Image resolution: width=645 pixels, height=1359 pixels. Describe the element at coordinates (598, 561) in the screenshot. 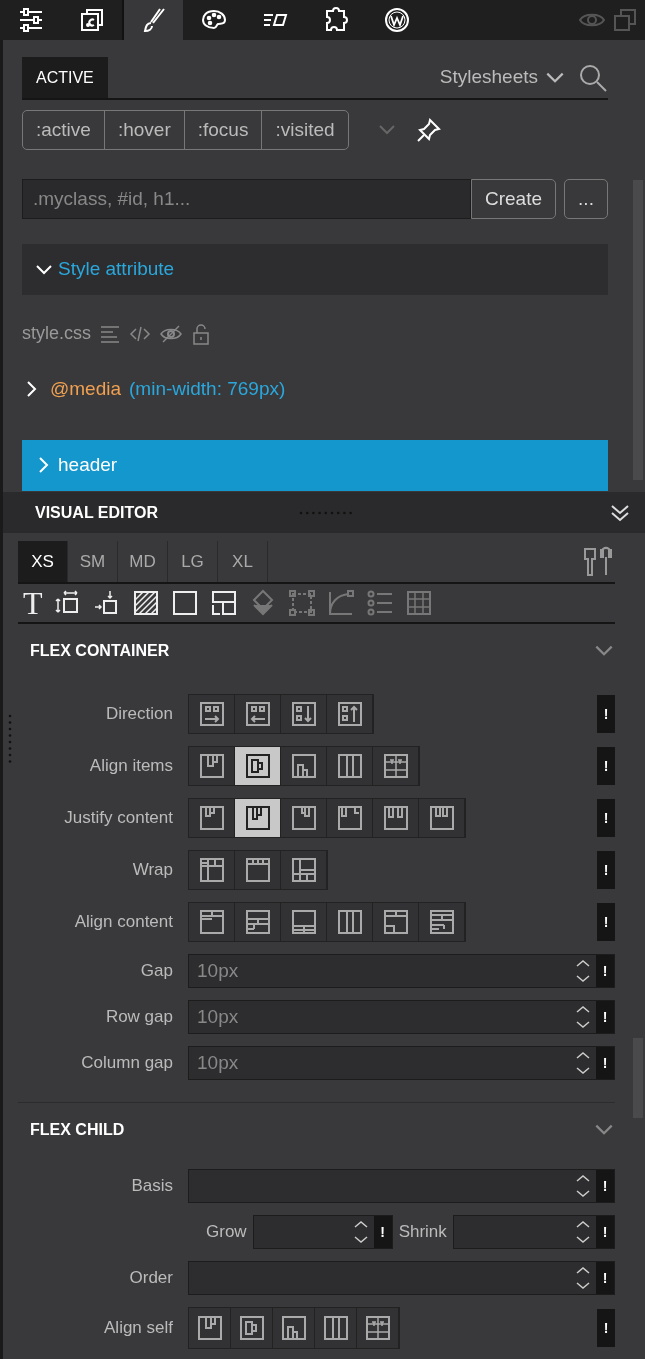

I see `tools-icon` at that location.